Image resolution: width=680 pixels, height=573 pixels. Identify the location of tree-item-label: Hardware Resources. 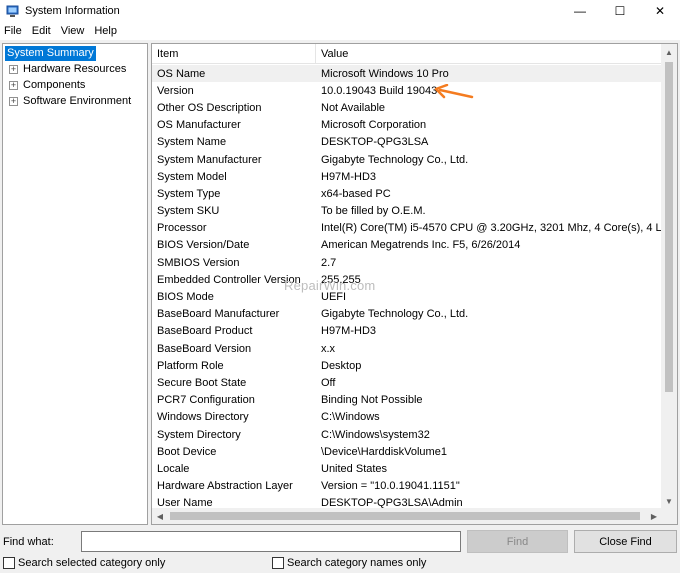
(75, 69).